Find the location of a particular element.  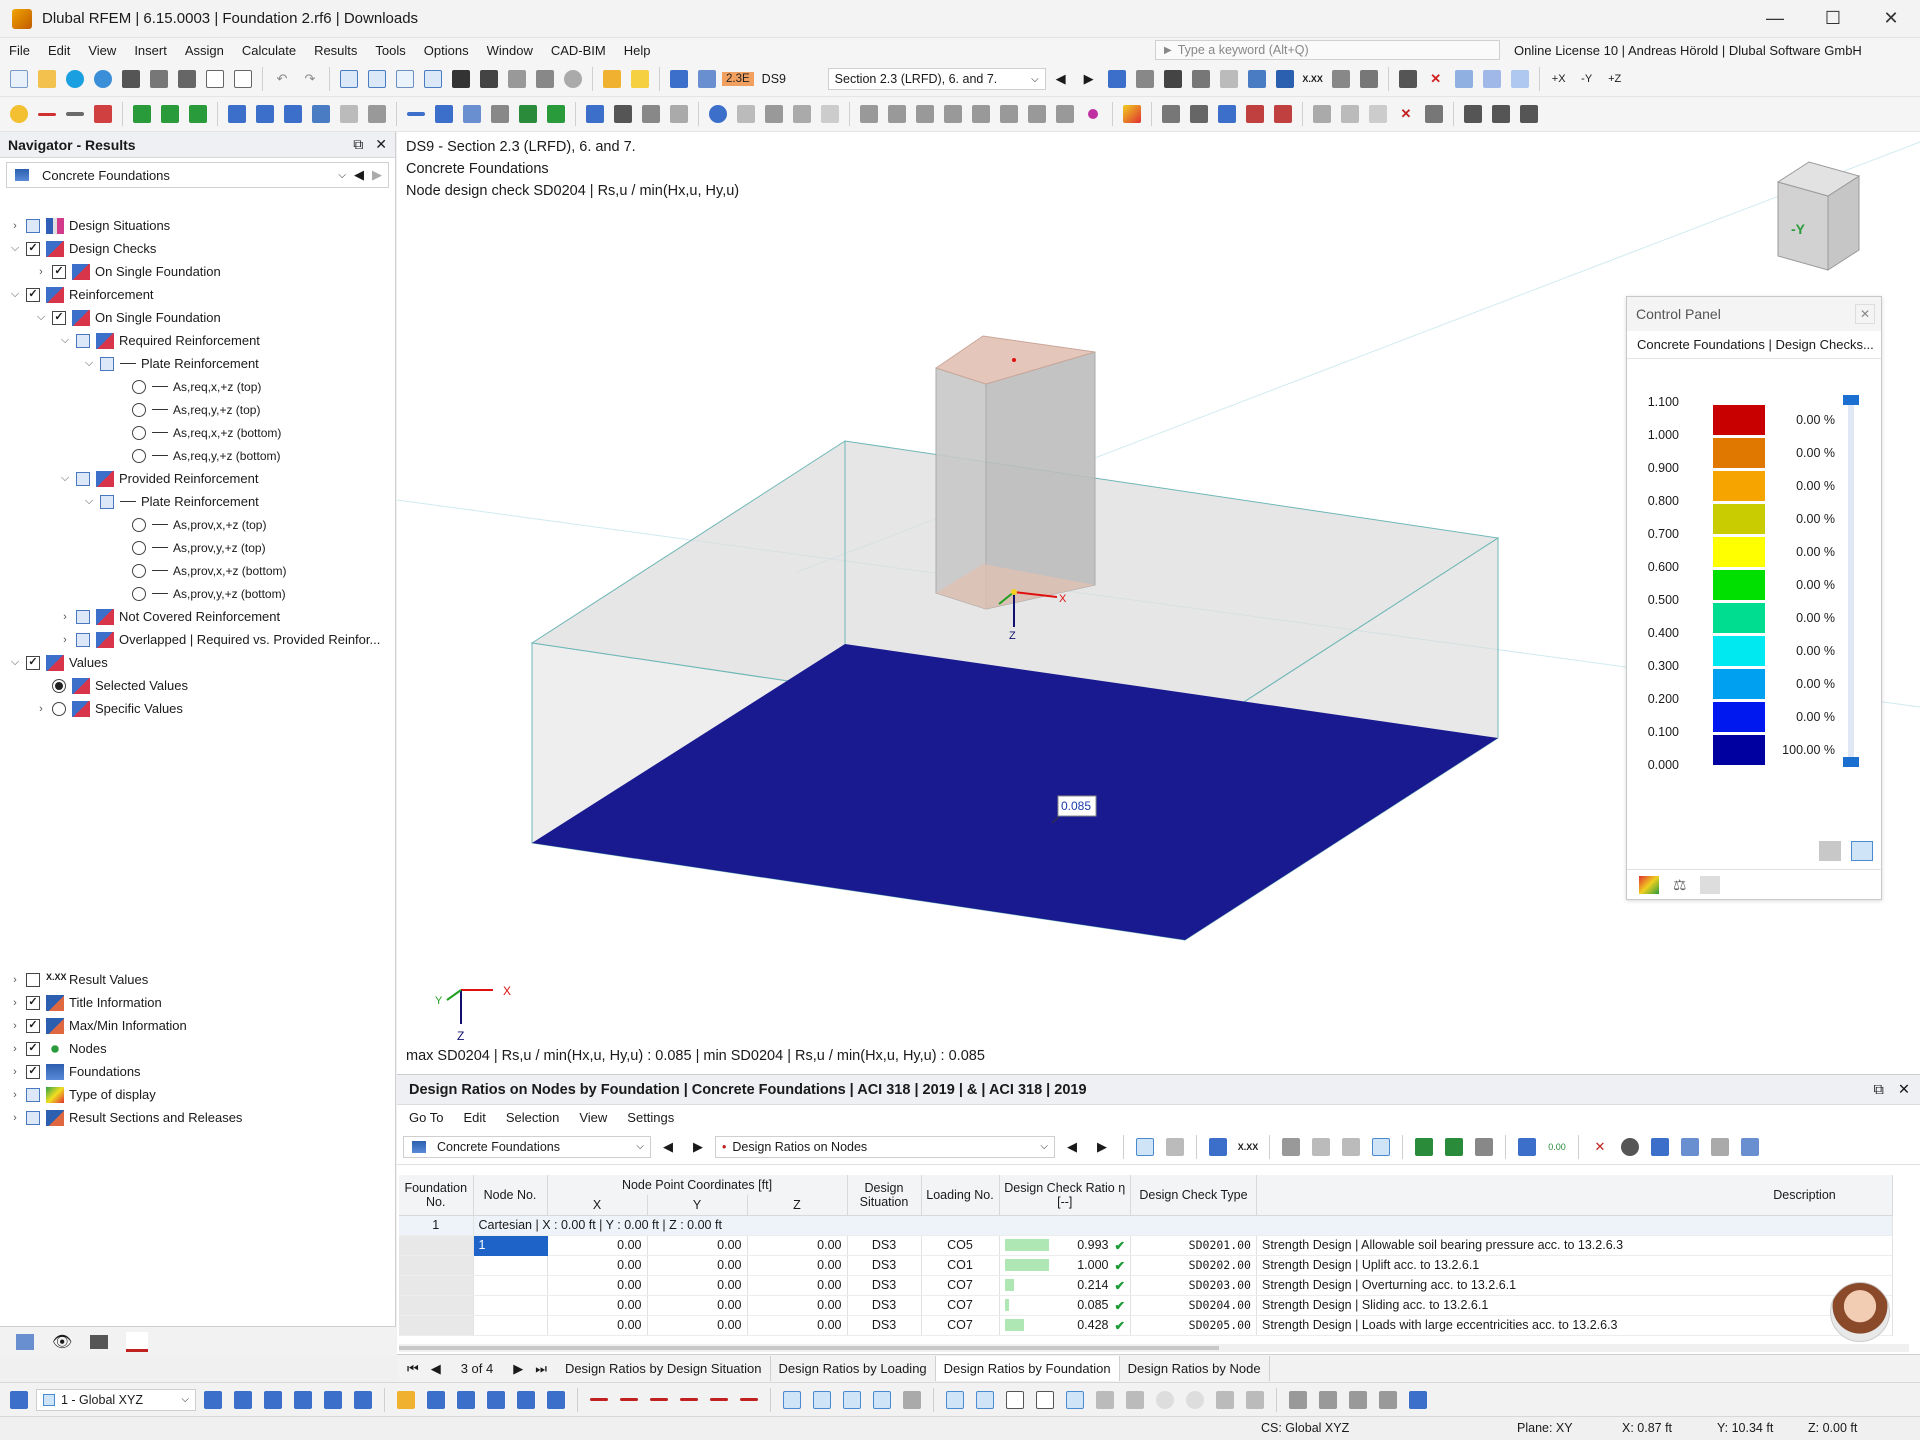

grid7-icon is located at coordinates (1358, 1400).